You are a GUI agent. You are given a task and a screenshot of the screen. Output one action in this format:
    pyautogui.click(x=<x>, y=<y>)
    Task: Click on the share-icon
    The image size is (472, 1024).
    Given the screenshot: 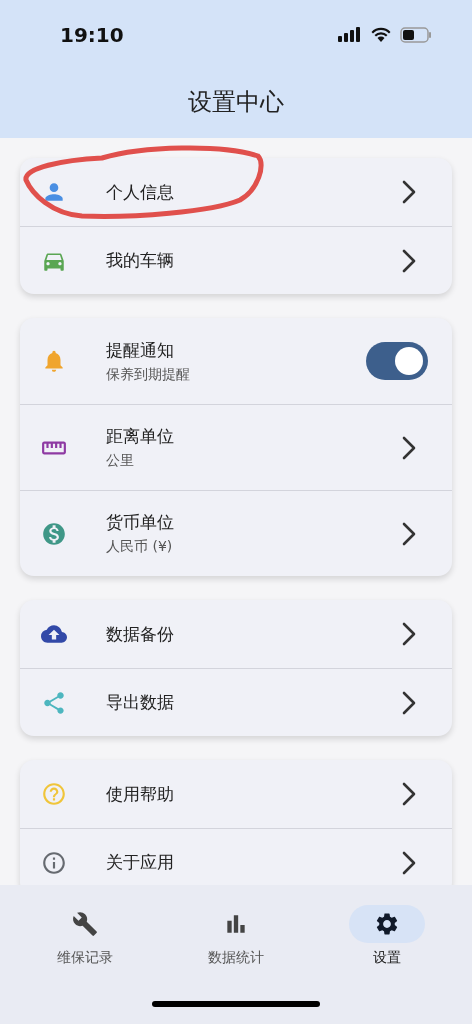 What is the action you would take?
    pyautogui.click(x=54, y=702)
    